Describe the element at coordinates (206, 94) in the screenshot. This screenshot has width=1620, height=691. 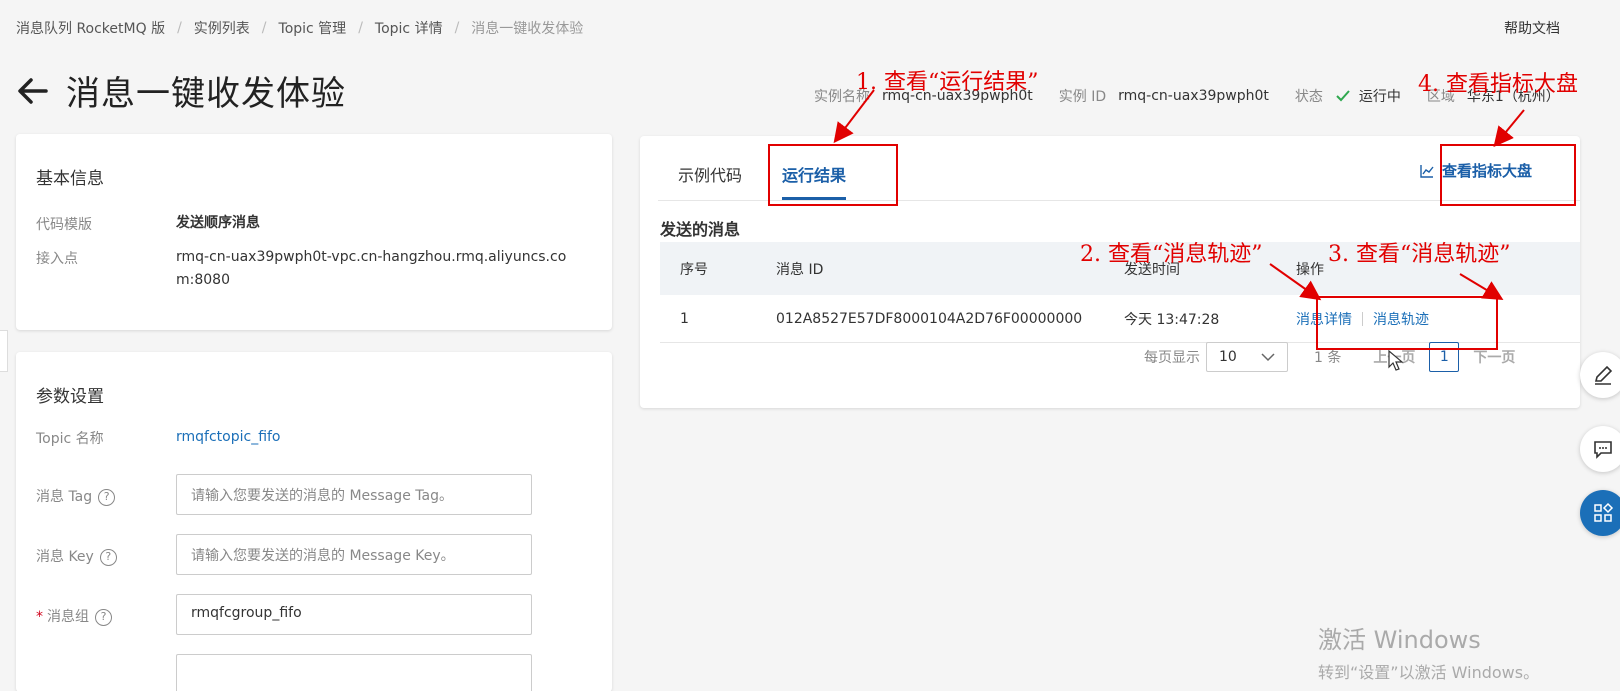
I see `page-title: 消息一键收发体验` at that location.